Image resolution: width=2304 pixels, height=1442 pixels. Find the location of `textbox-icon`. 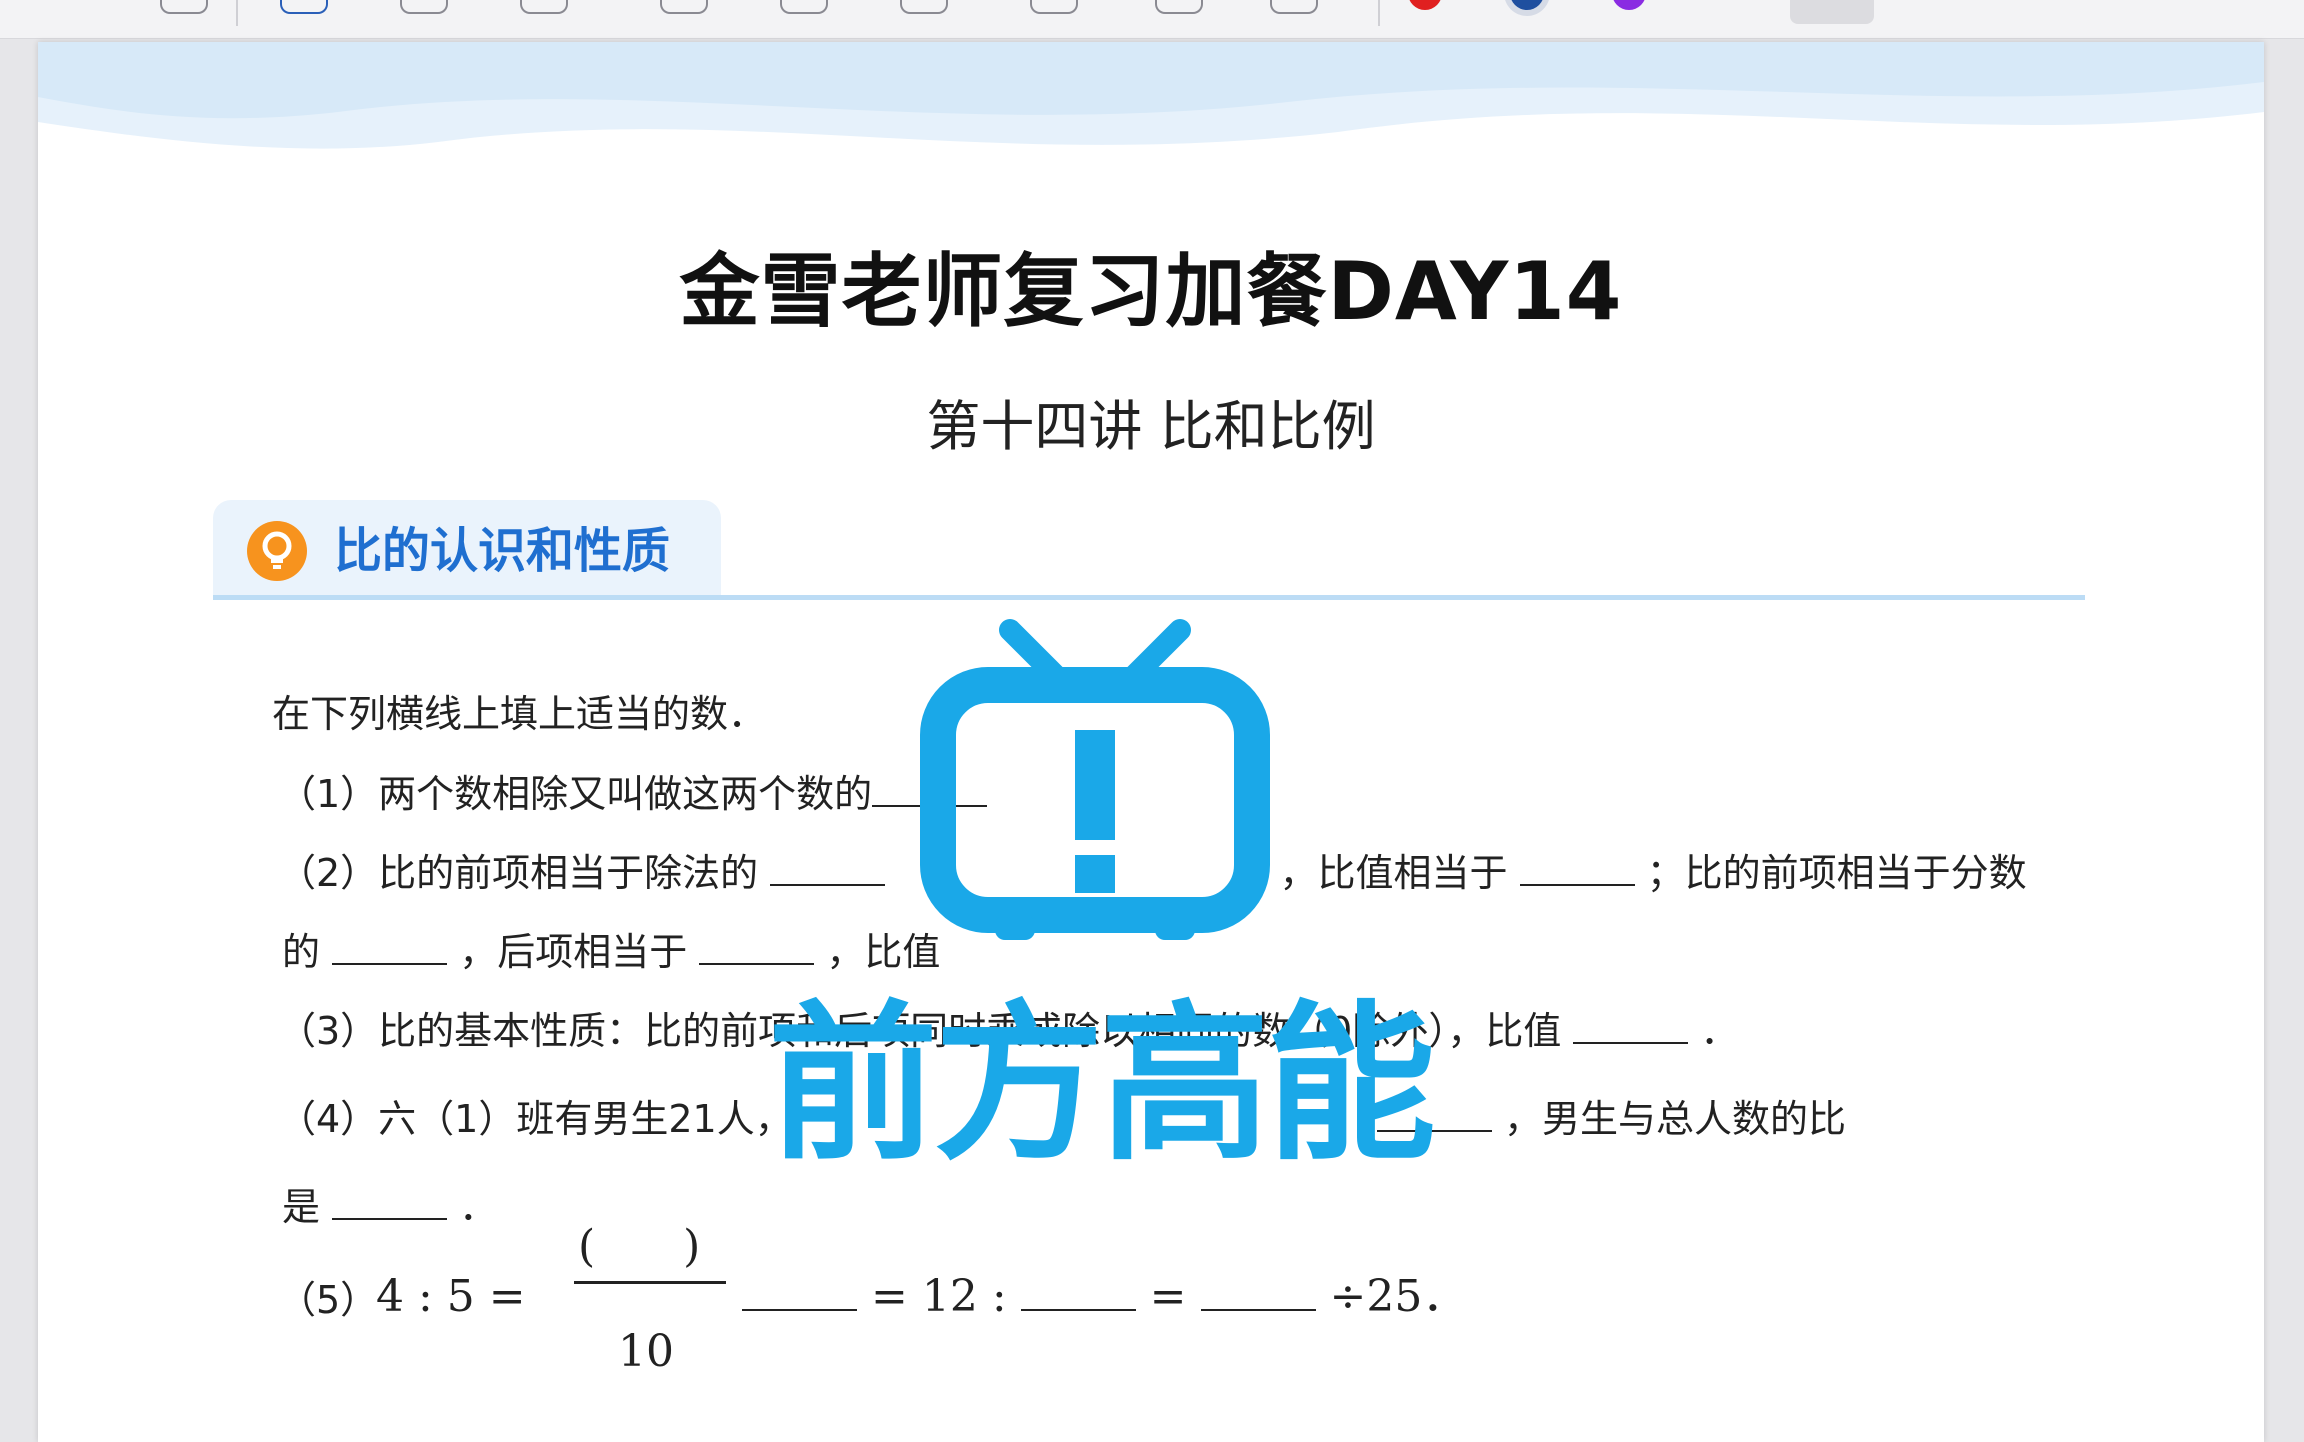

textbox-icon is located at coordinates (1054, 7).